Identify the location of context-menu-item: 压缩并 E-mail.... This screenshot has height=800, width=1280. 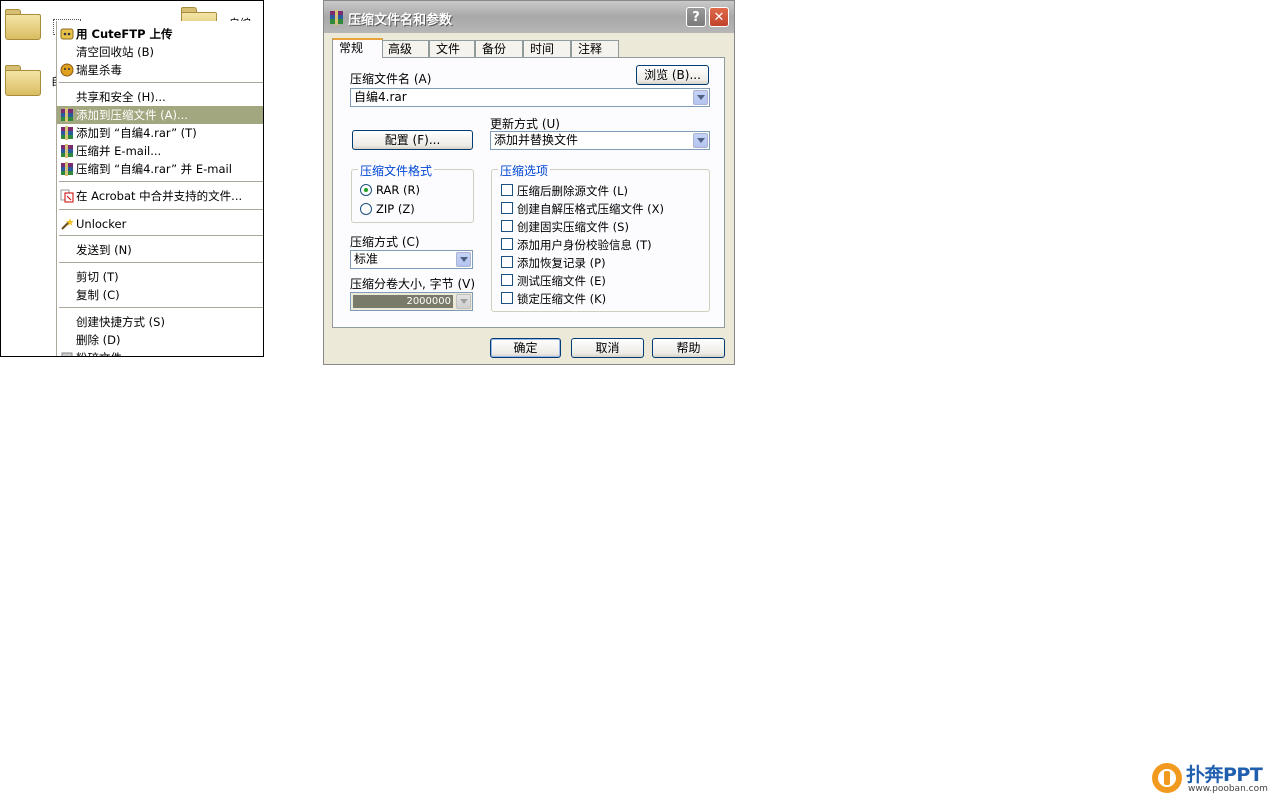
(160, 151).